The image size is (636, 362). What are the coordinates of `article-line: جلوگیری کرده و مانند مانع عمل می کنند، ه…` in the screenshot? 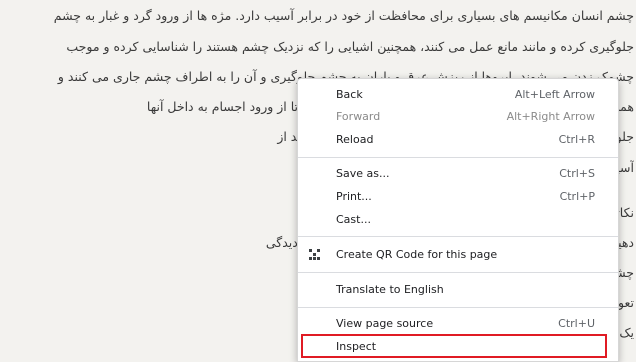 It's located at (350, 46).